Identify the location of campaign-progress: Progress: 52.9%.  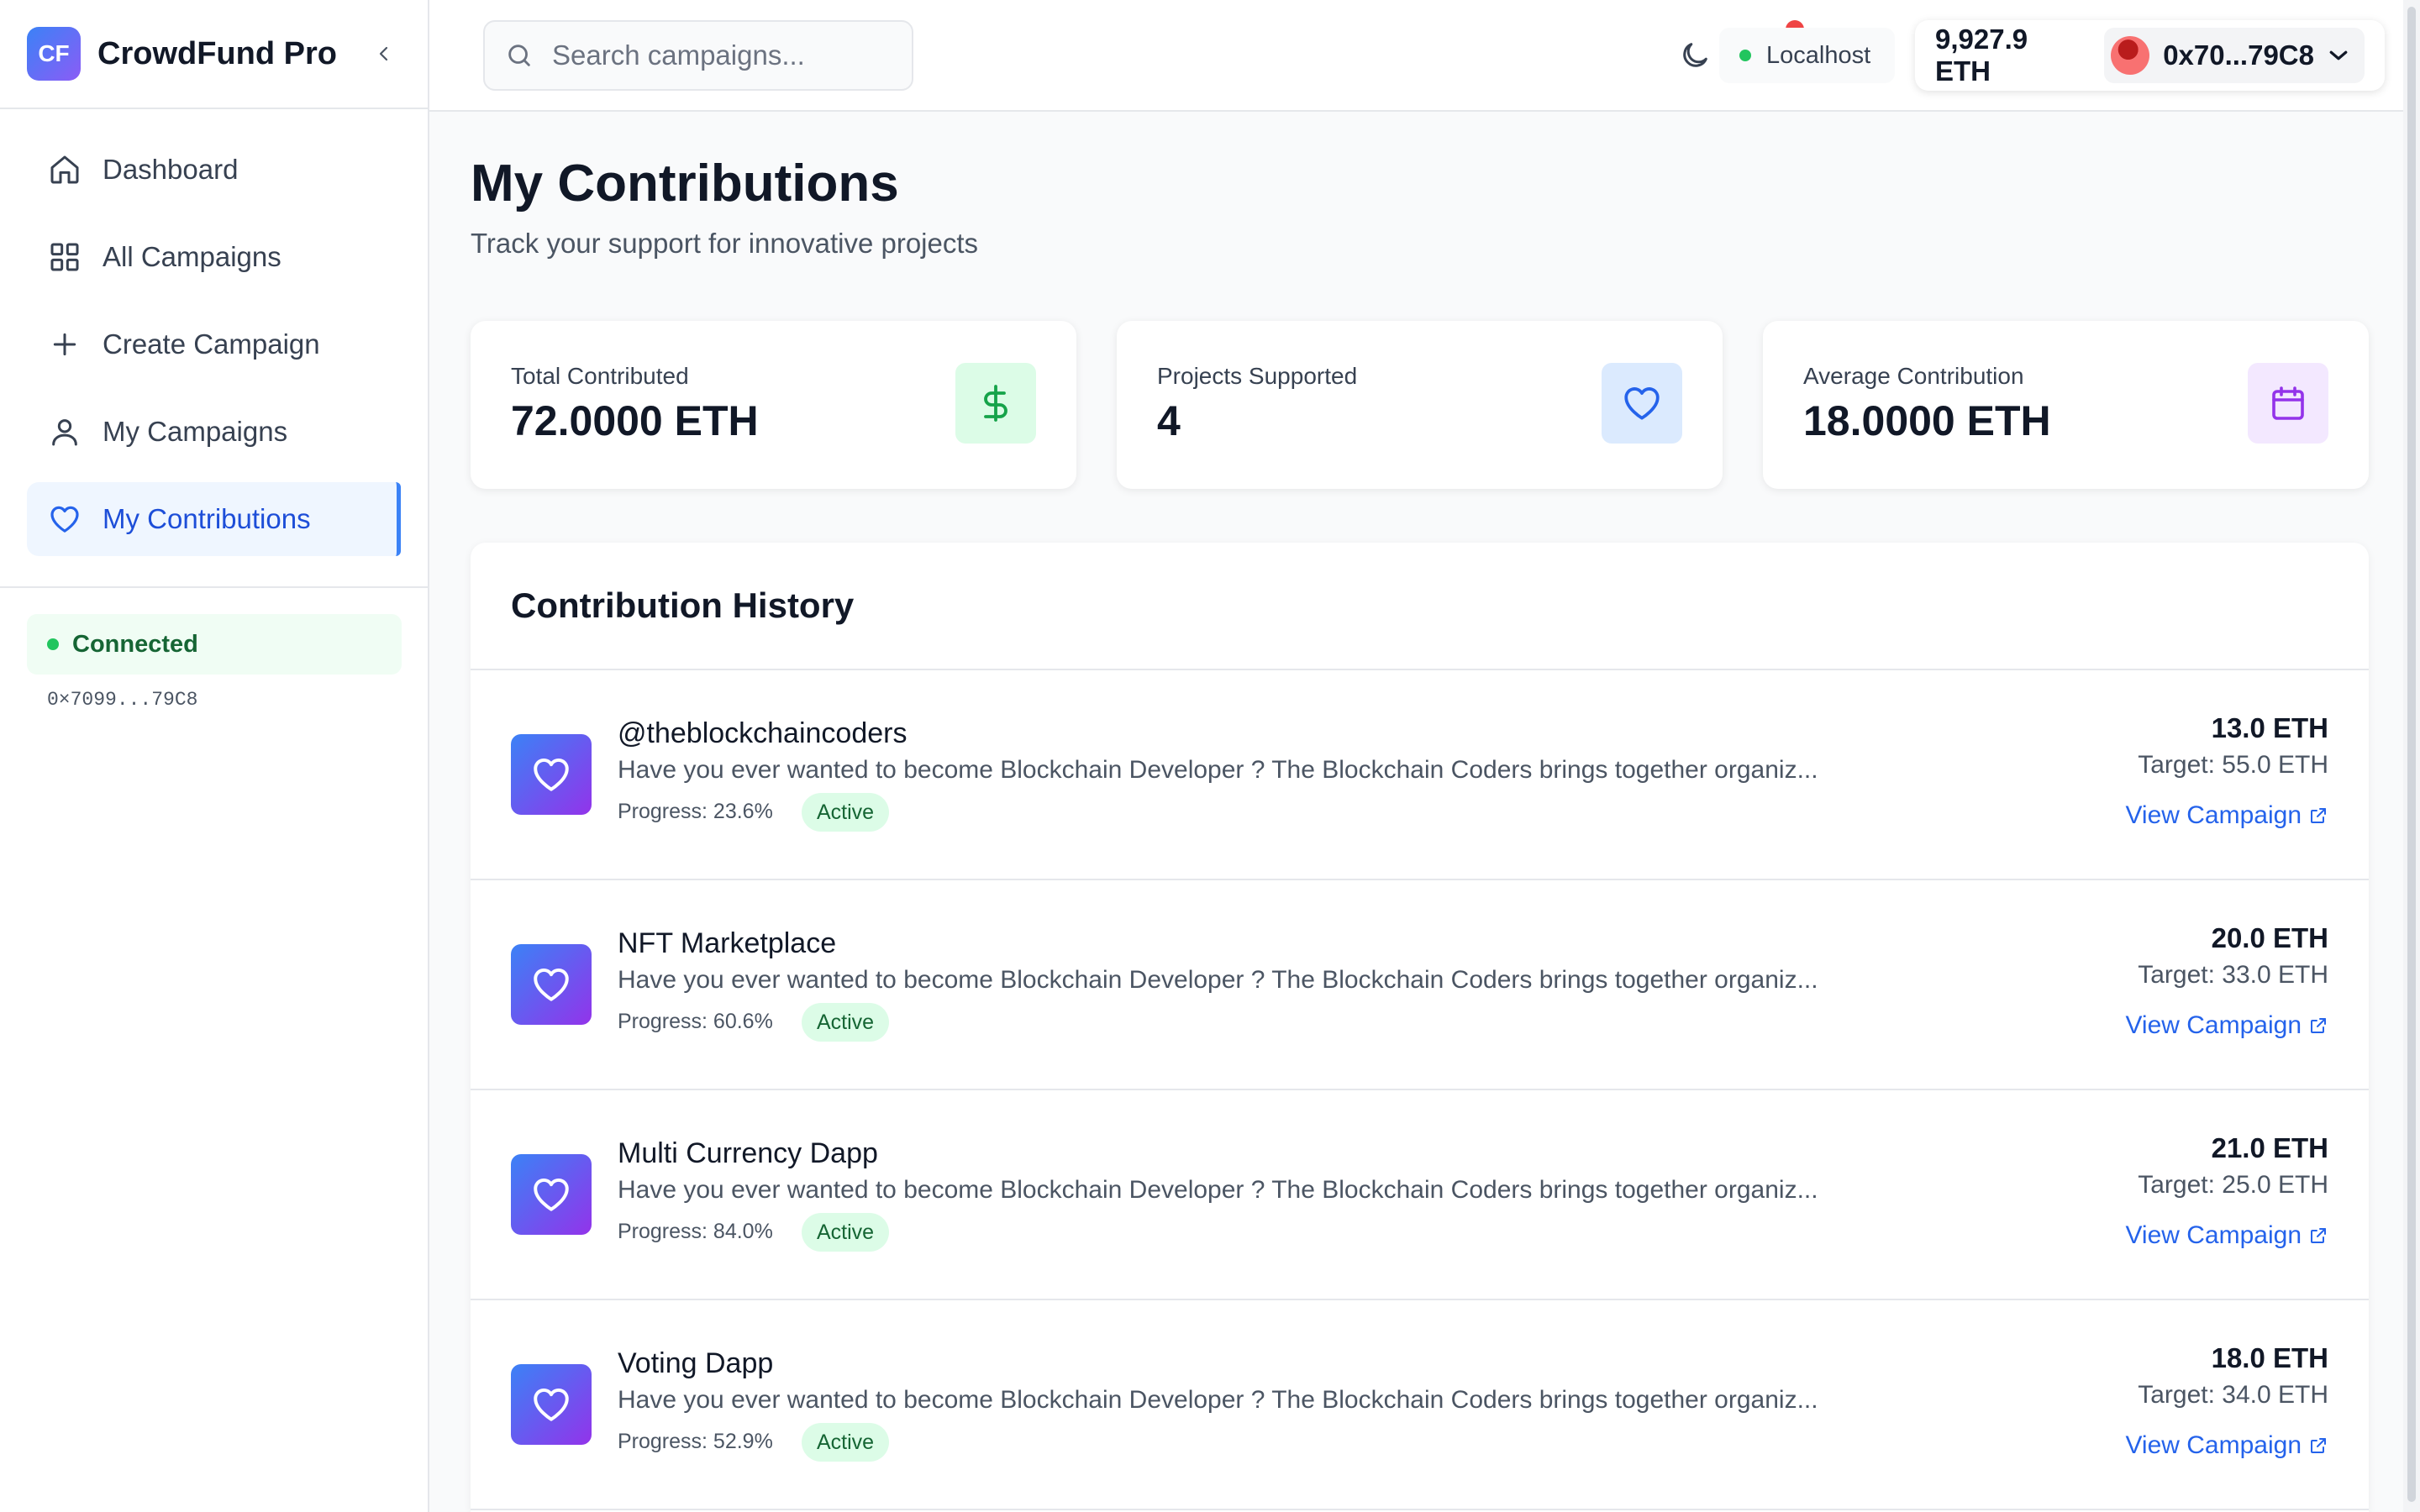
(695, 1441).